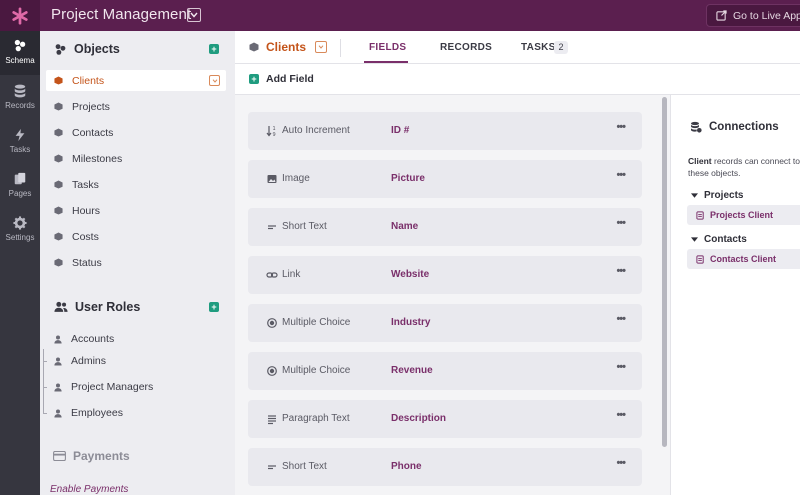  I want to click on schema-icon, so click(20, 45).